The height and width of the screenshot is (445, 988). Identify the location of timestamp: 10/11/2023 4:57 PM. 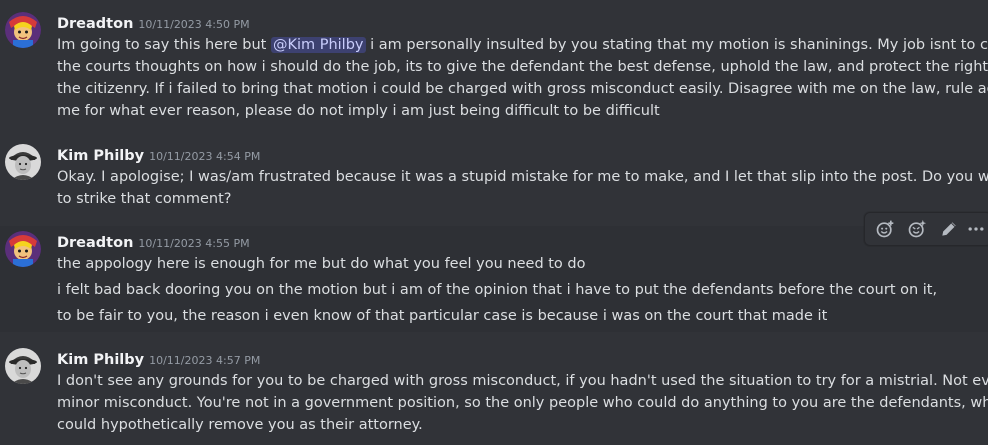
(205, 360).